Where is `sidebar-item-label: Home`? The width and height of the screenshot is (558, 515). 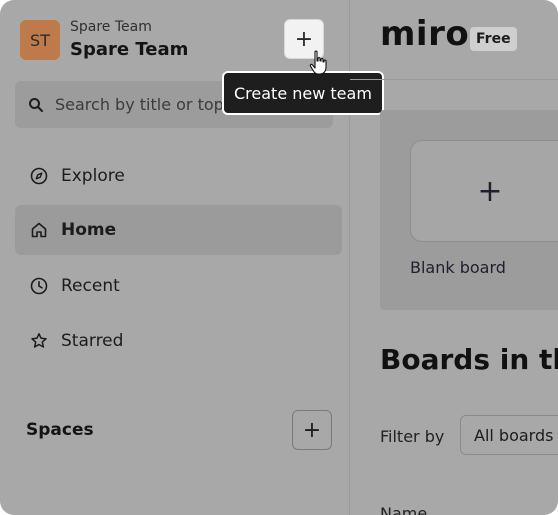
sidebar-item-label: Home is located at coordinates (89, 230).